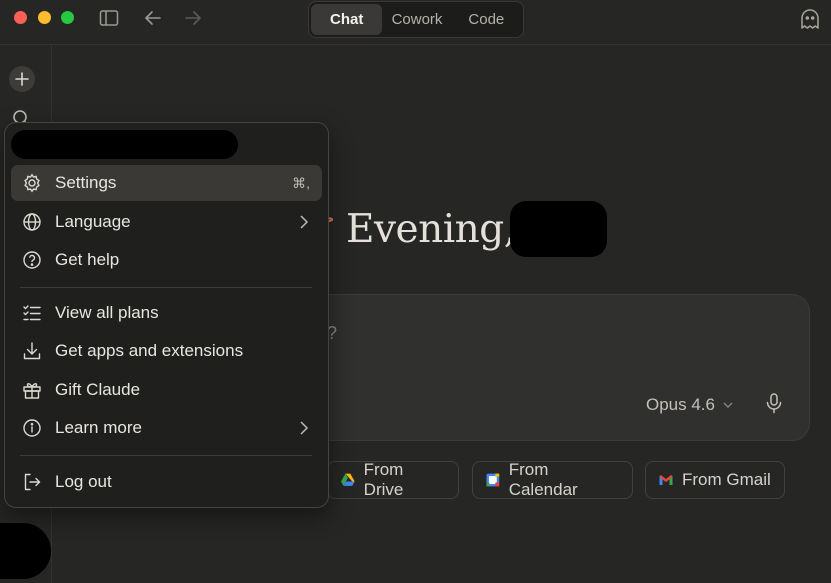 This screenshot has height=583, width=831. I want to click on title-bar: Chat Cowork Code, so click(415, 22).